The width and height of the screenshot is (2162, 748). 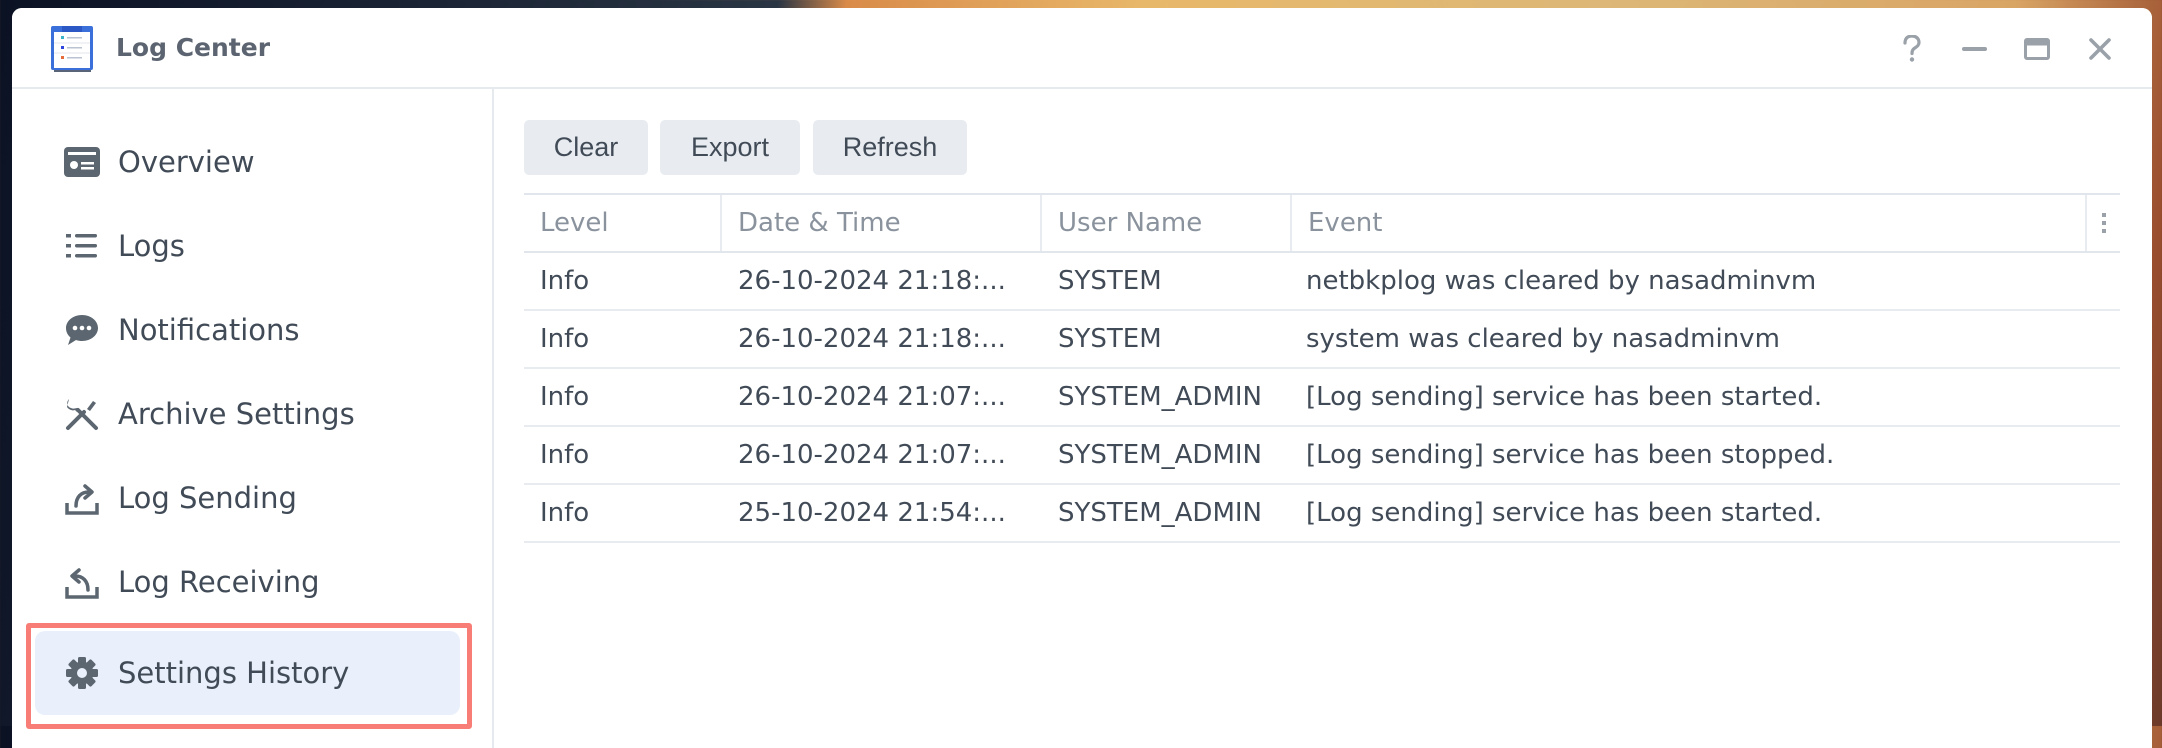 I want to click on send-tray-icon, so click(x=82, y=498).